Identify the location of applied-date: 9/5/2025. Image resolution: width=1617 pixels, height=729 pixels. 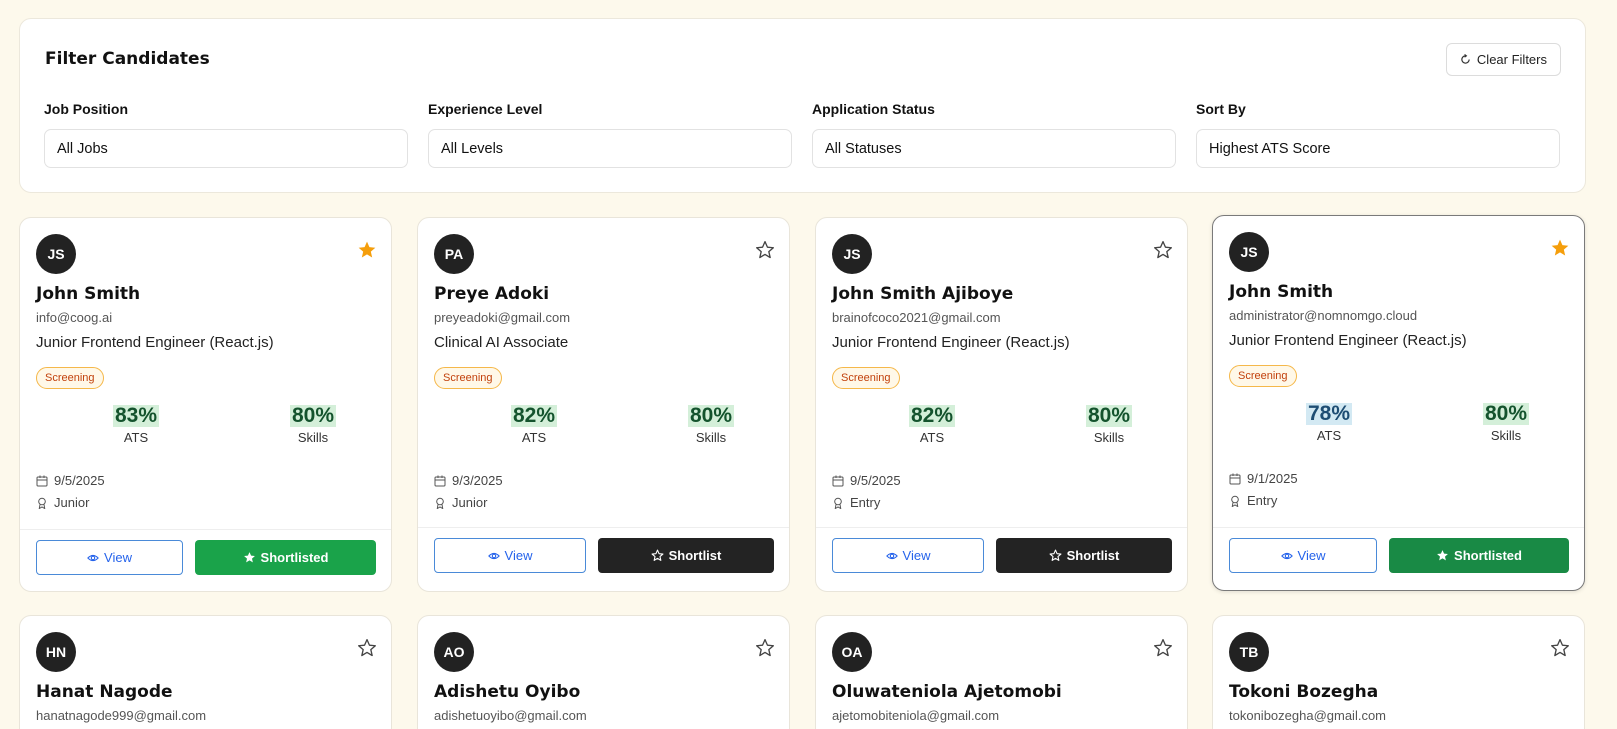
(70, 480).